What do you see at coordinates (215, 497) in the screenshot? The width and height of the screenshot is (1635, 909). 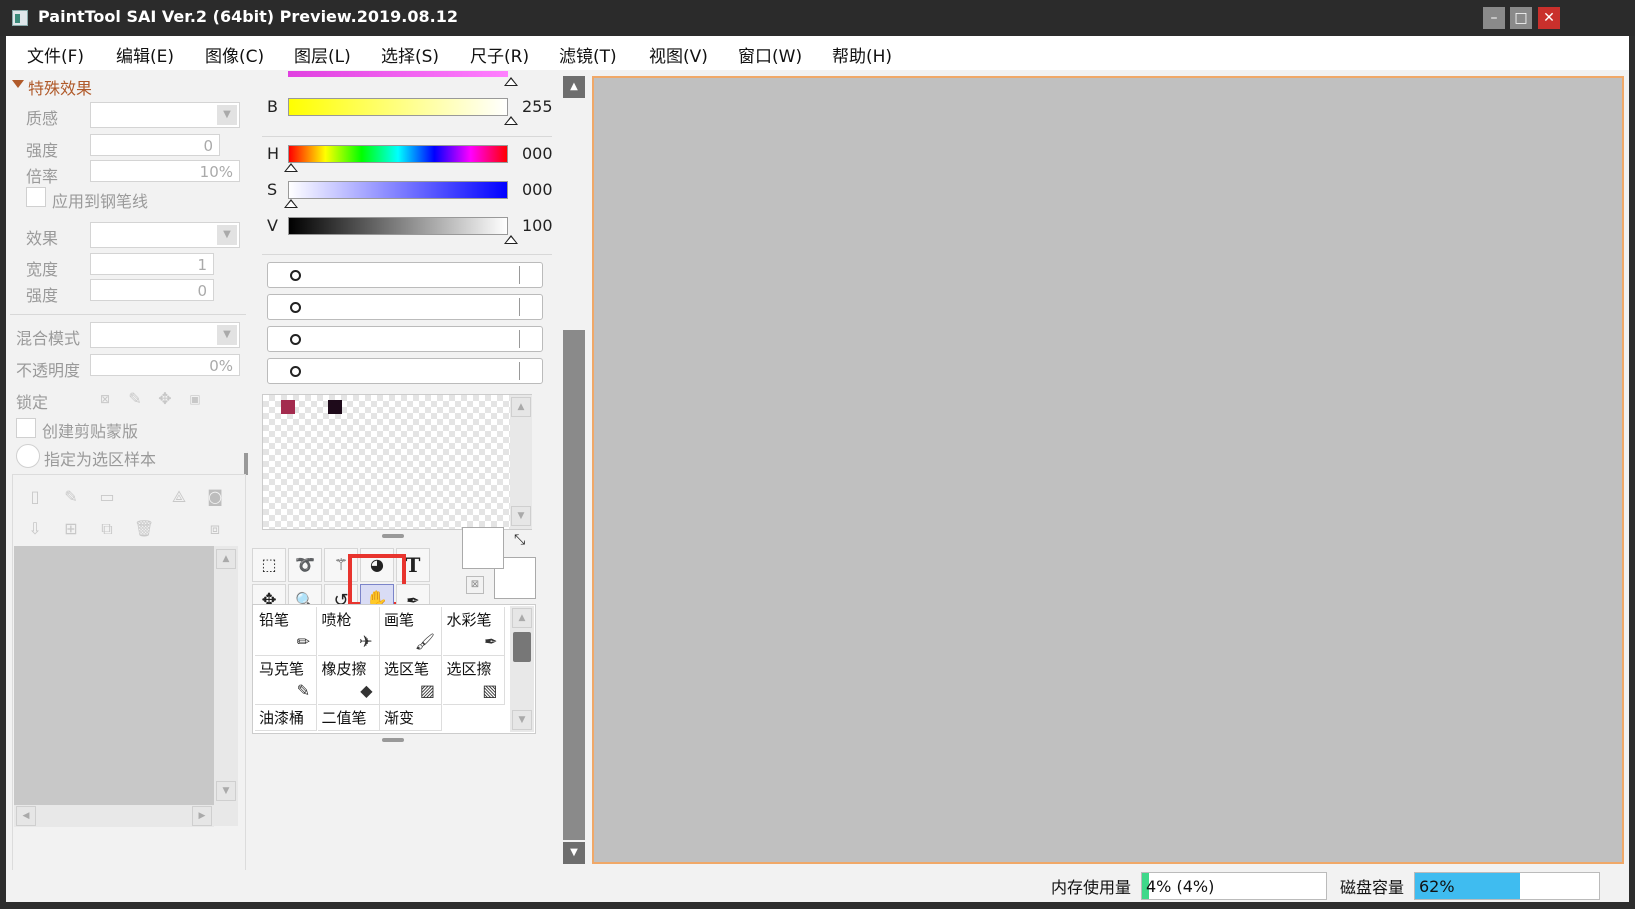 I see `mask-icon: ◙` at bounding box center [215, 497].